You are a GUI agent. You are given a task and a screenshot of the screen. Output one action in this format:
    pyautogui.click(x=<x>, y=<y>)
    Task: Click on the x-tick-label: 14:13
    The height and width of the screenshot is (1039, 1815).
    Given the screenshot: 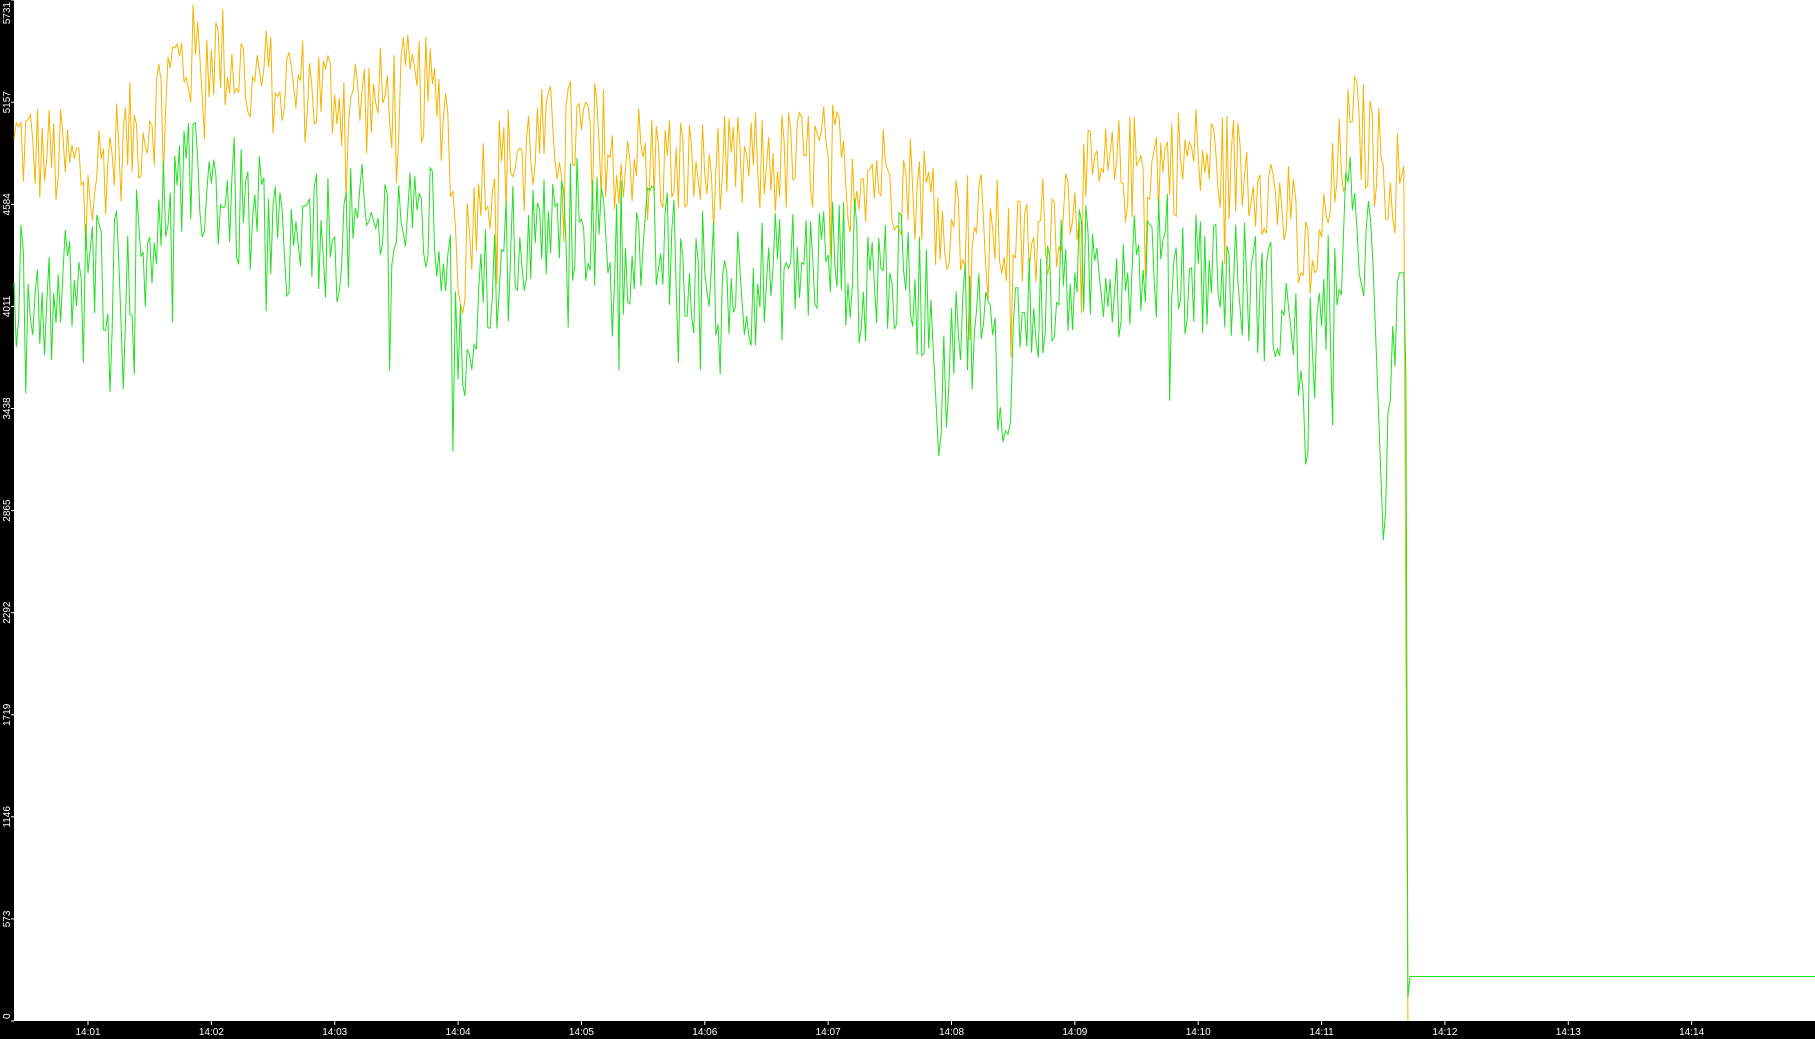 What is the action you would take?
    pyautogui.click(x=1568, y=1032)
    